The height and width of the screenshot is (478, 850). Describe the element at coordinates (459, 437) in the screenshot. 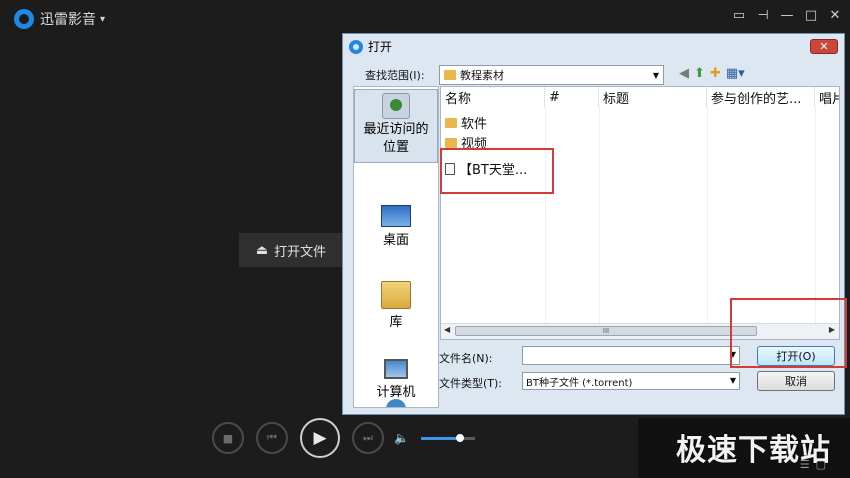

I see `volume-knob` at that location.